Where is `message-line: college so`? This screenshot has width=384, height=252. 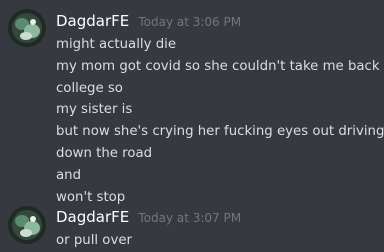
message-line: college so is located at coordinates (89, 88).